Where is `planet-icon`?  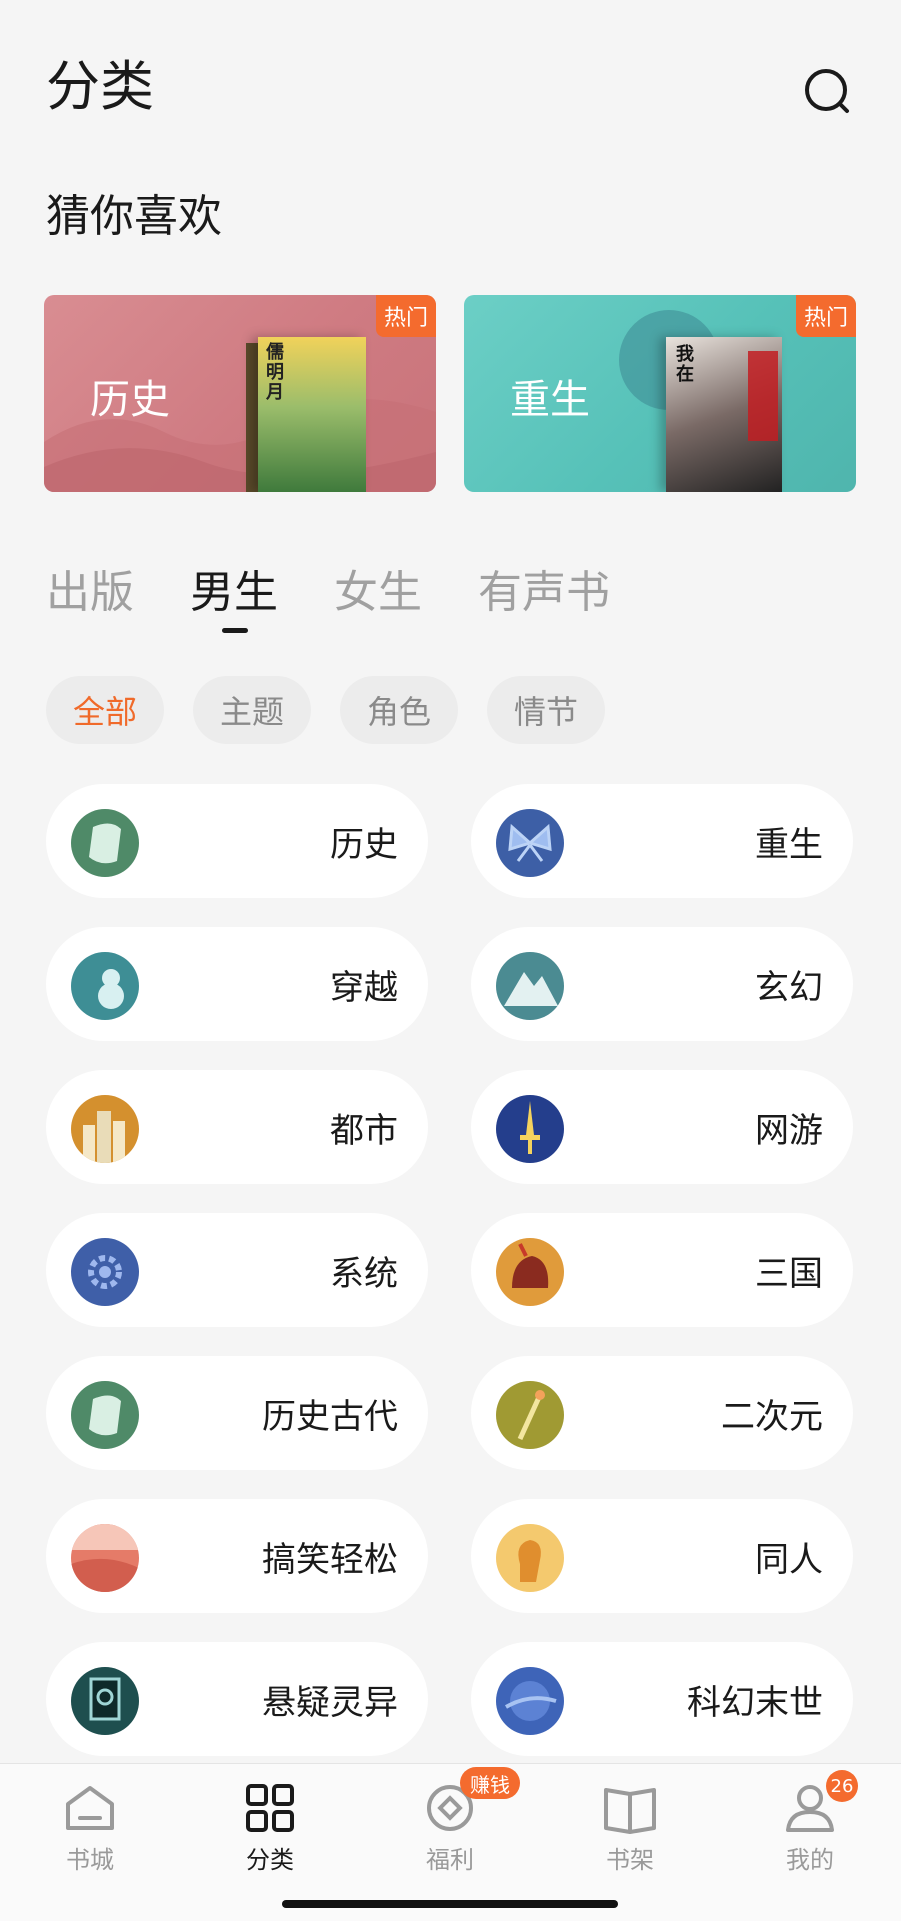
planet-icon is located at coordinates (530, 1701).